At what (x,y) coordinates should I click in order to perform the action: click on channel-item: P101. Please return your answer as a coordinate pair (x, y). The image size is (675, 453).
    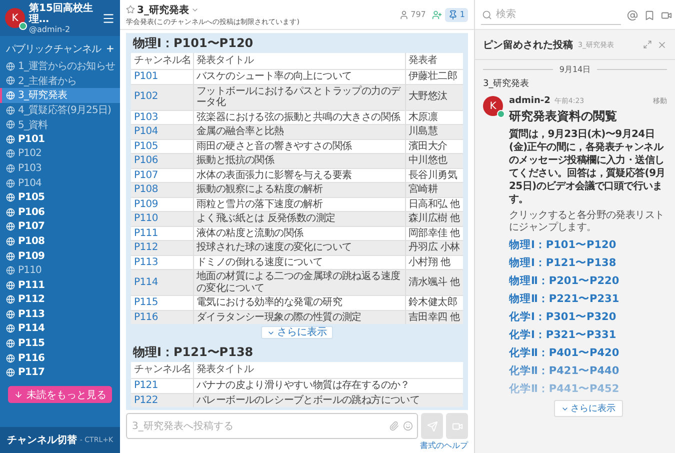
    Looking at the image, I should click on (60, 139).